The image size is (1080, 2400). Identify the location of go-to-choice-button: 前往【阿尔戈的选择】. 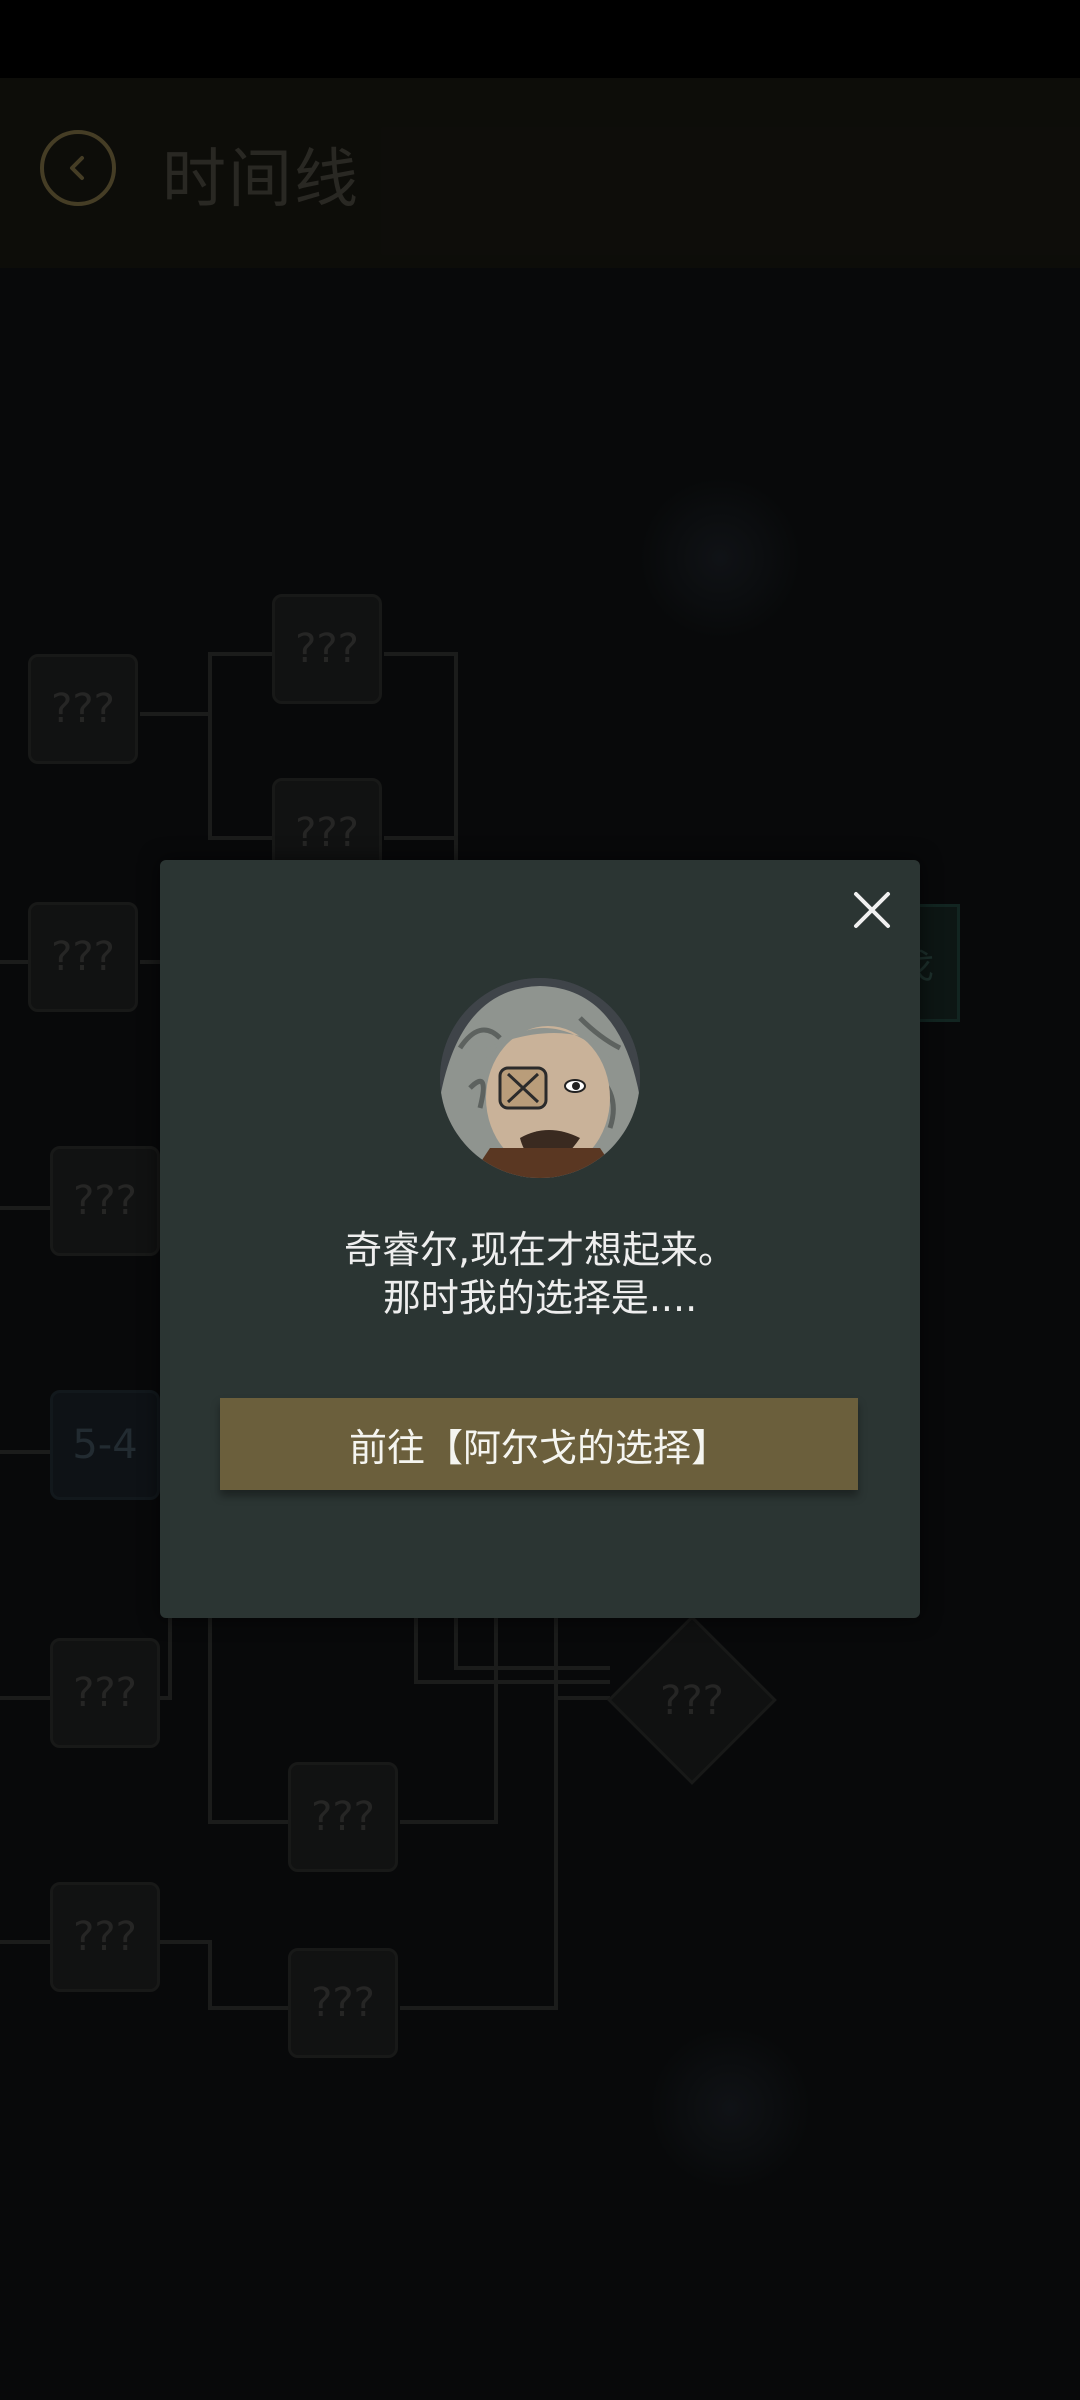
(539, 1444).